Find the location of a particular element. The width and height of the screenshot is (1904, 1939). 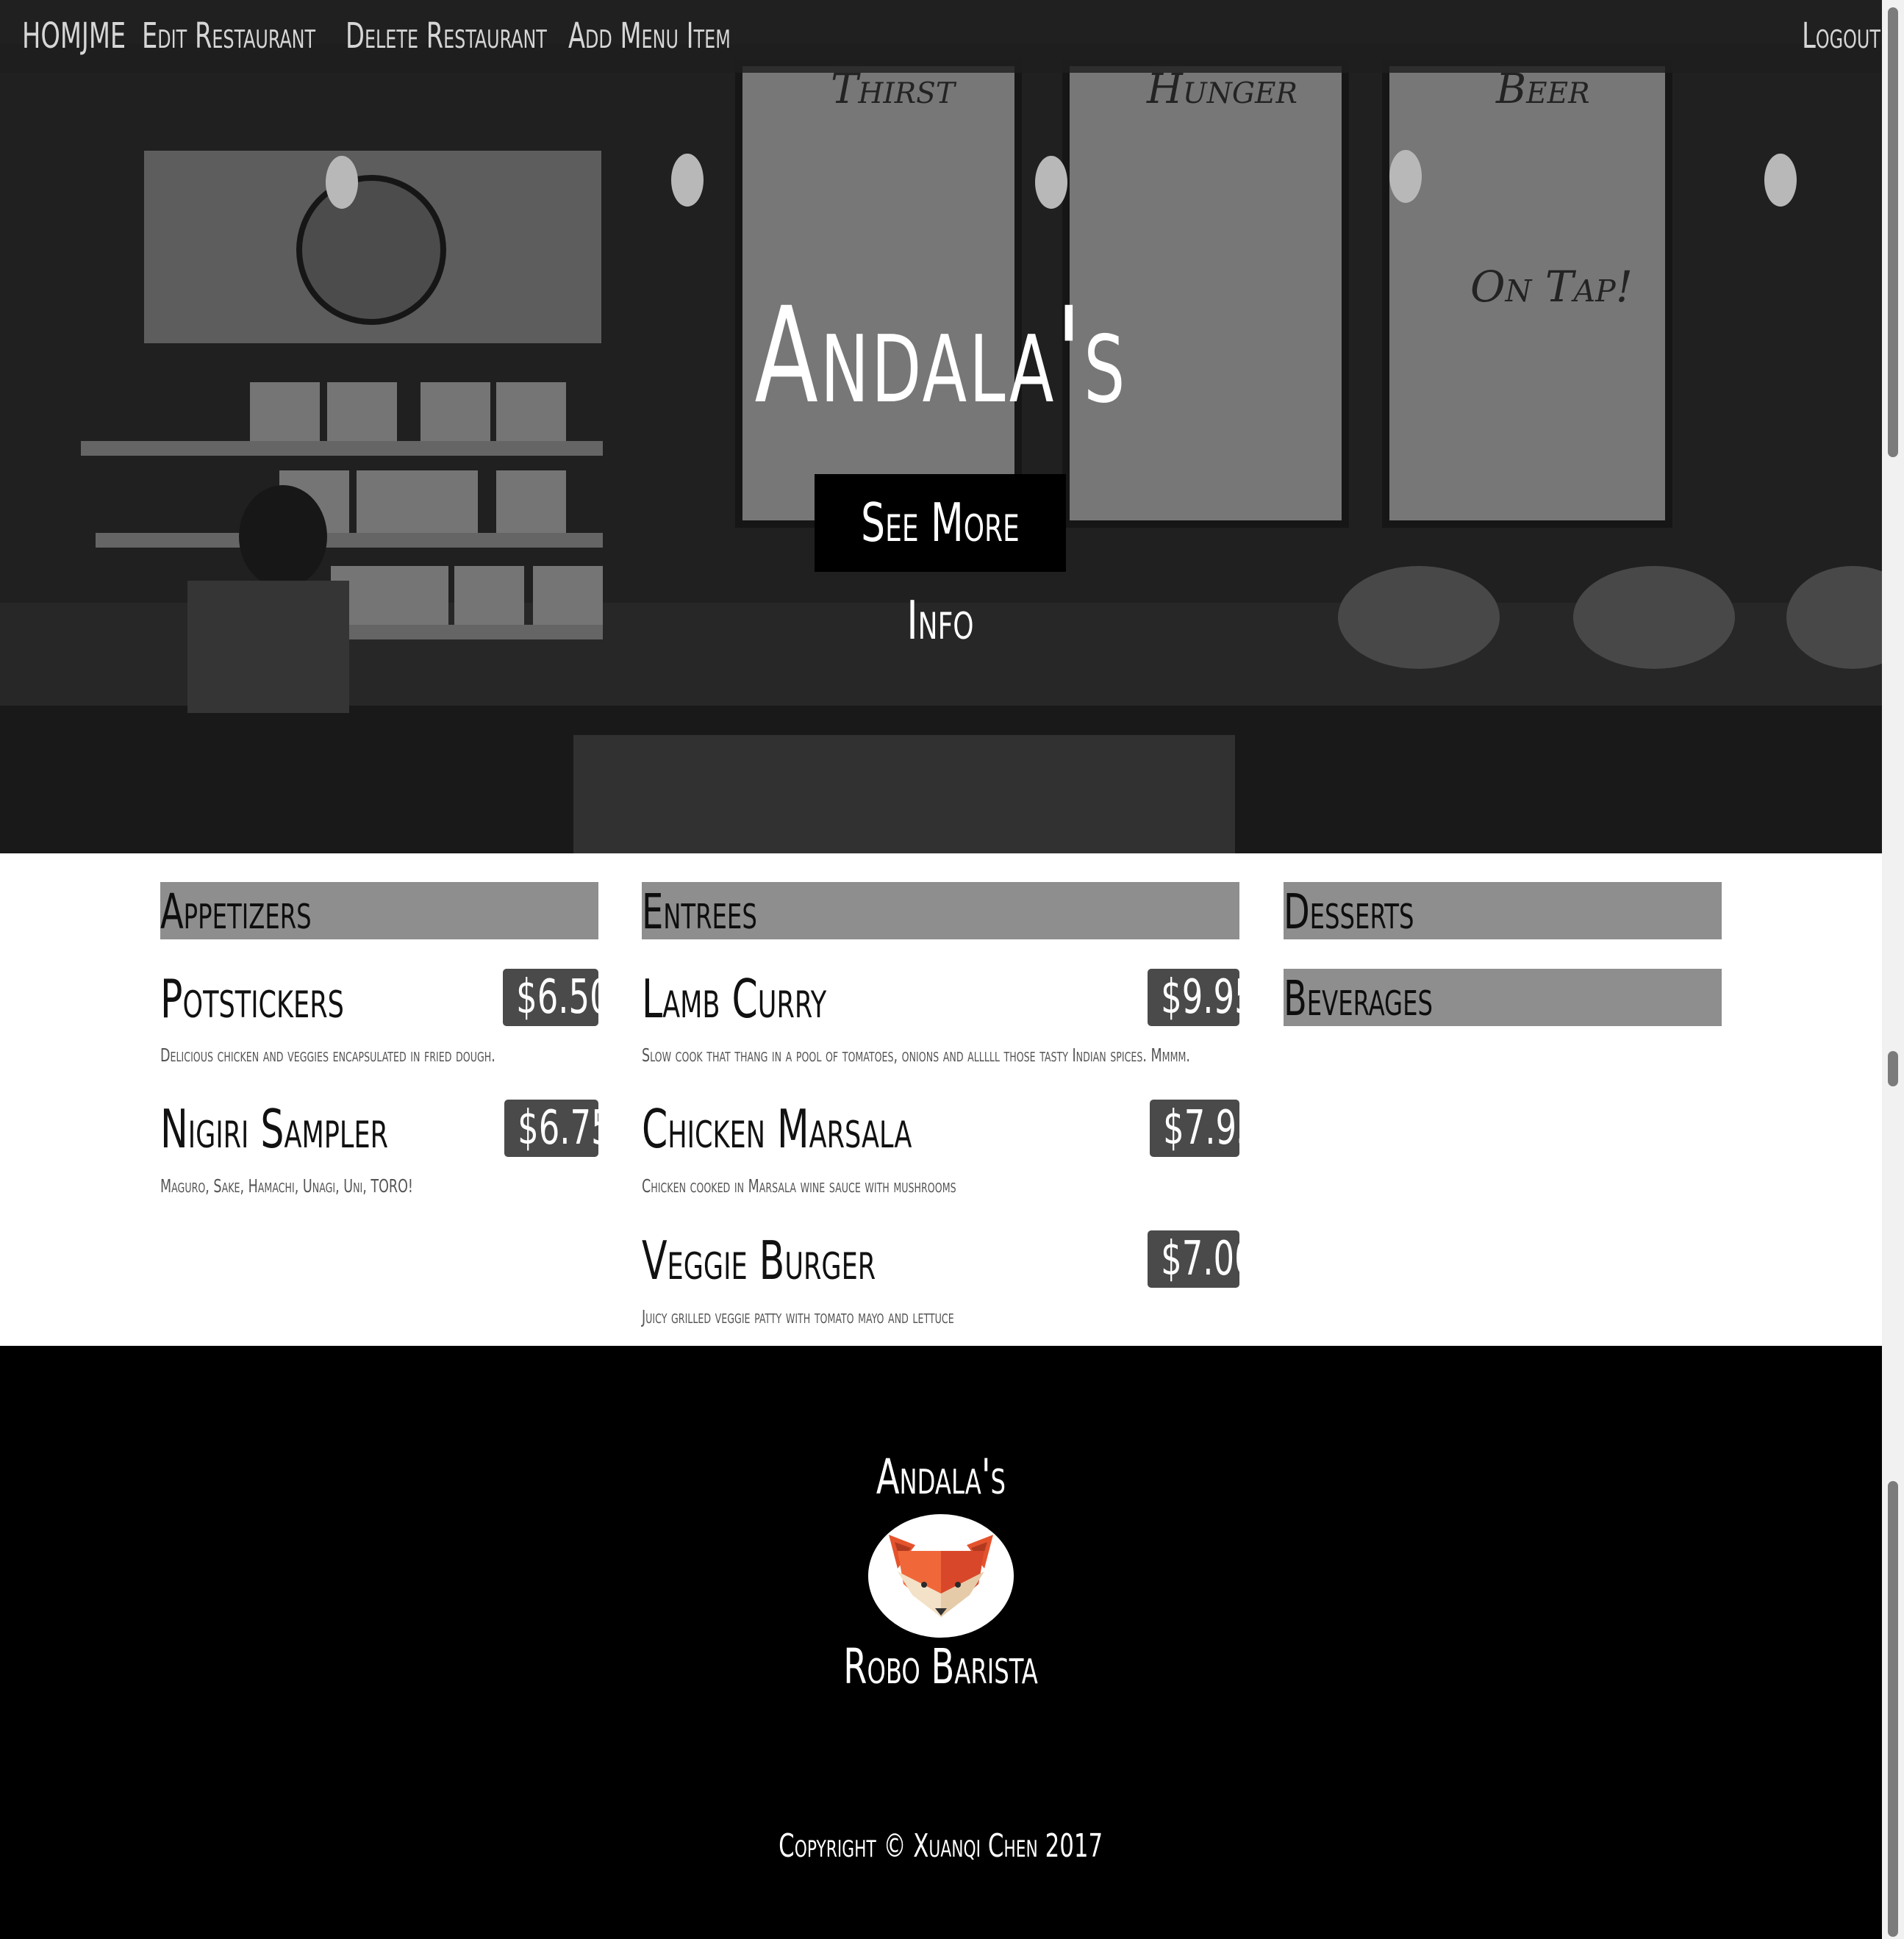

footer-brand-name: Robo Barista is located at coordinates (941, 1667).